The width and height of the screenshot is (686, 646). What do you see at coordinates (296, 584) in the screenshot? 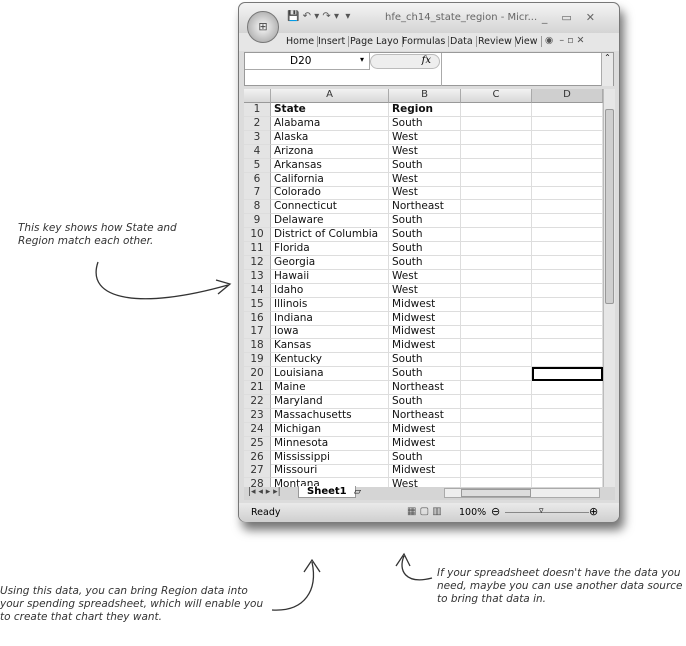
I see `arrow-using` at bounding box center [296, 584].